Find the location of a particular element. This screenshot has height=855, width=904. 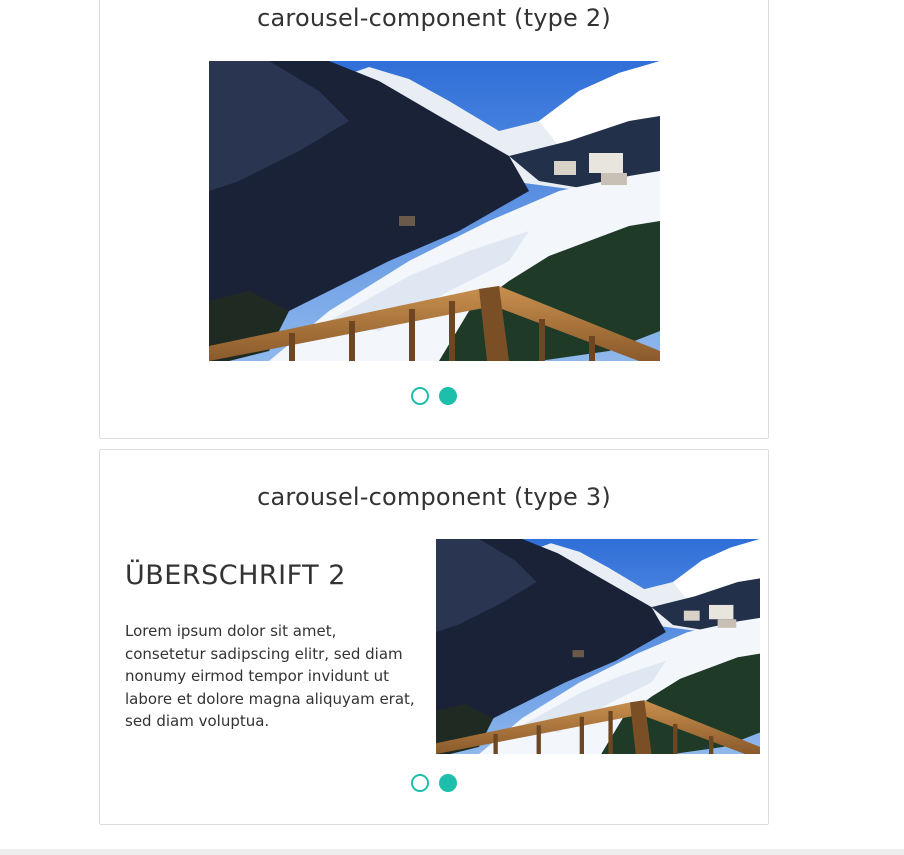

carousel-type3-title: carousel-component (type 3) is located at coordinates (434, 497).